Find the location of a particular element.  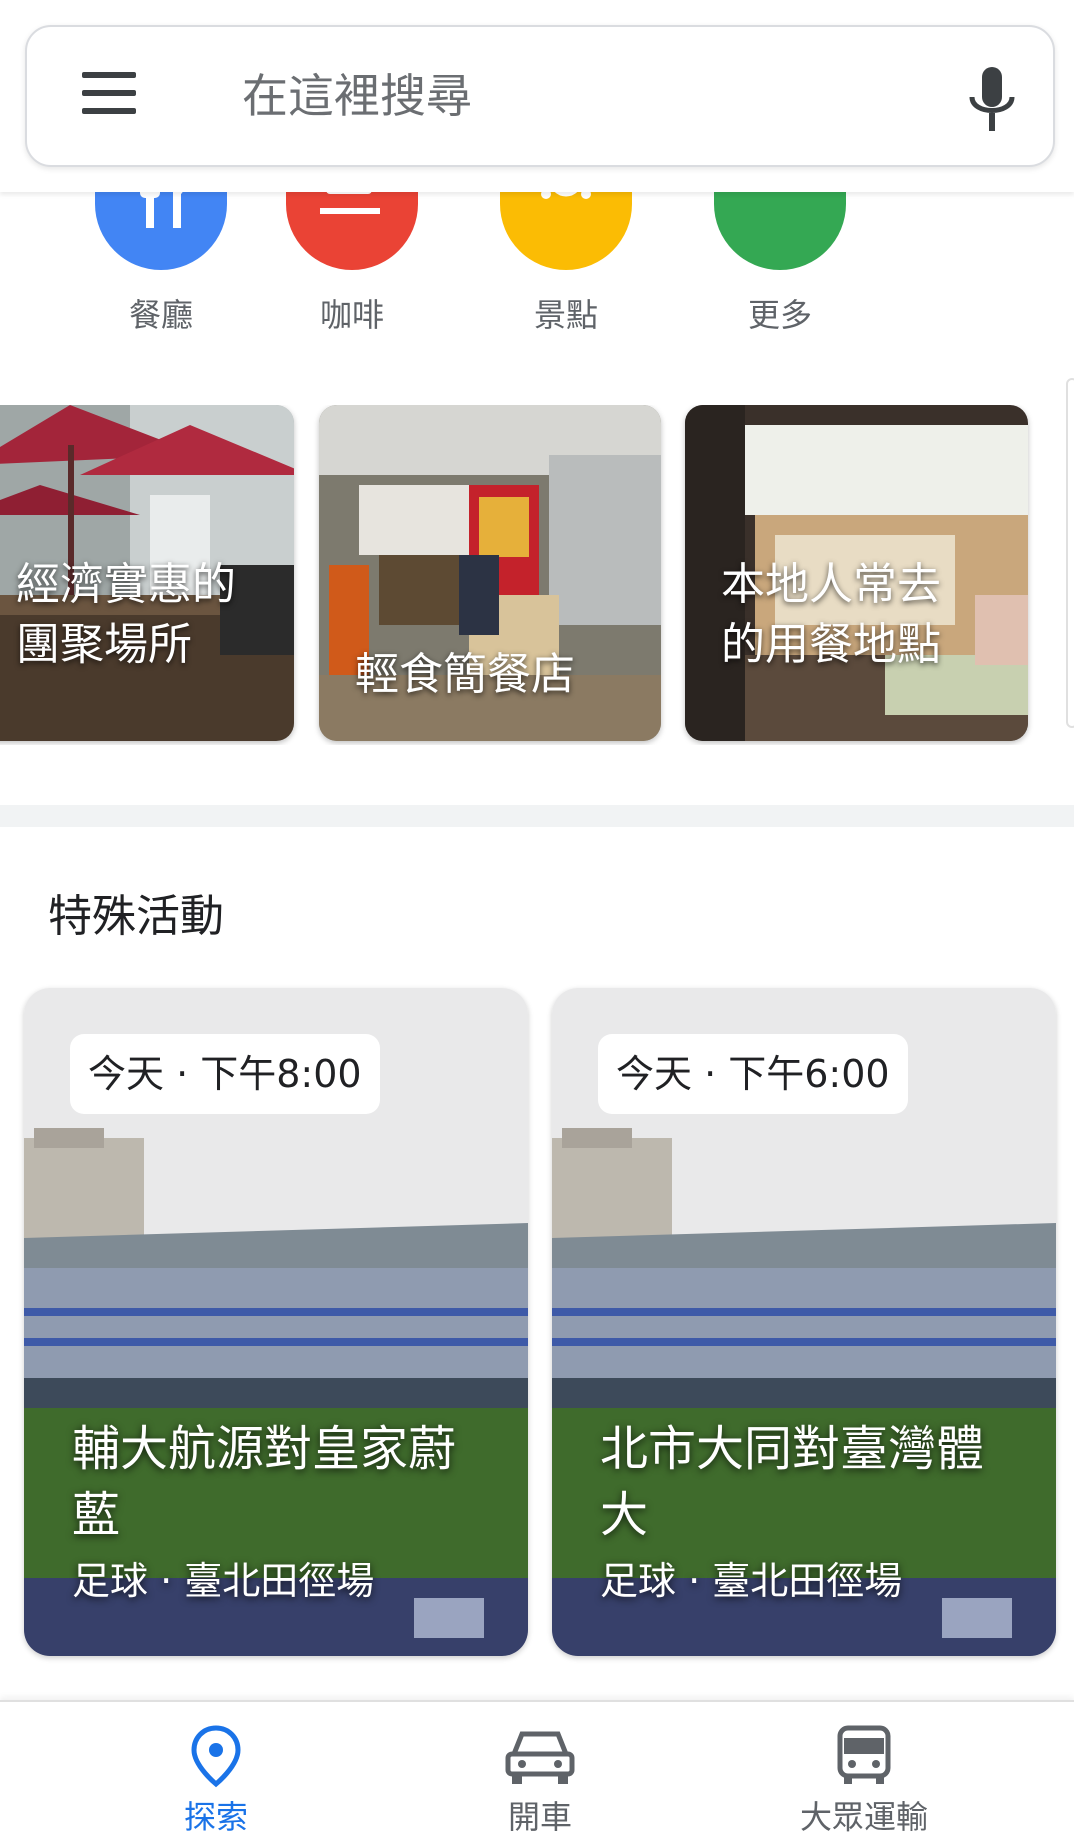

car-icon is located at coordinates (540, 1757).